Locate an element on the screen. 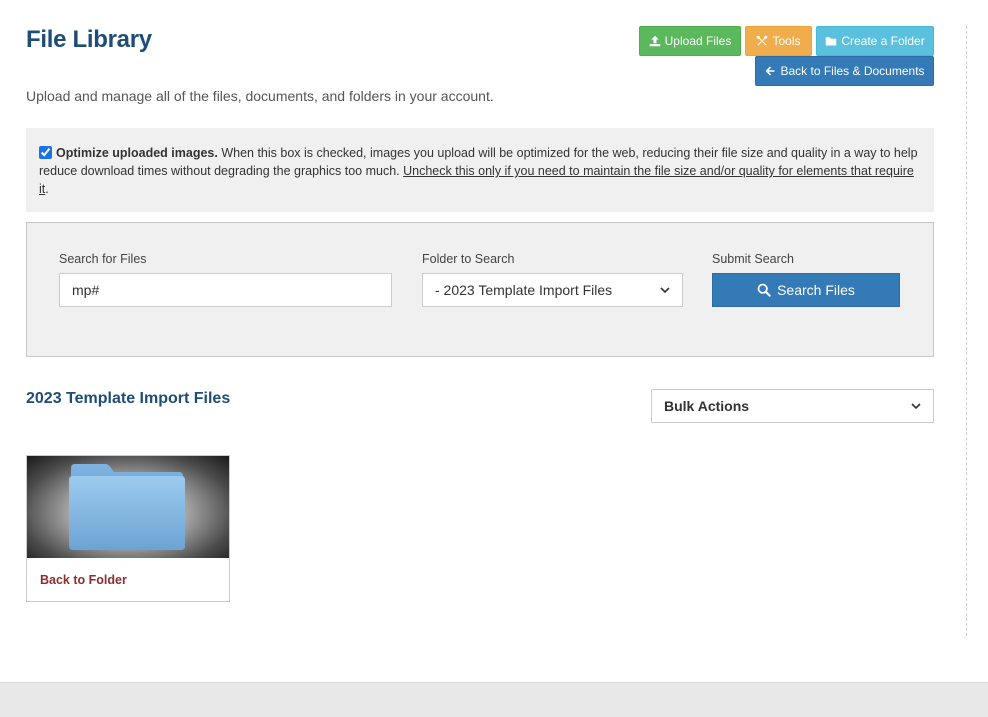 This screenshot has width=988, height=717. folder-thumbnail is located at coordinates (128, 507).